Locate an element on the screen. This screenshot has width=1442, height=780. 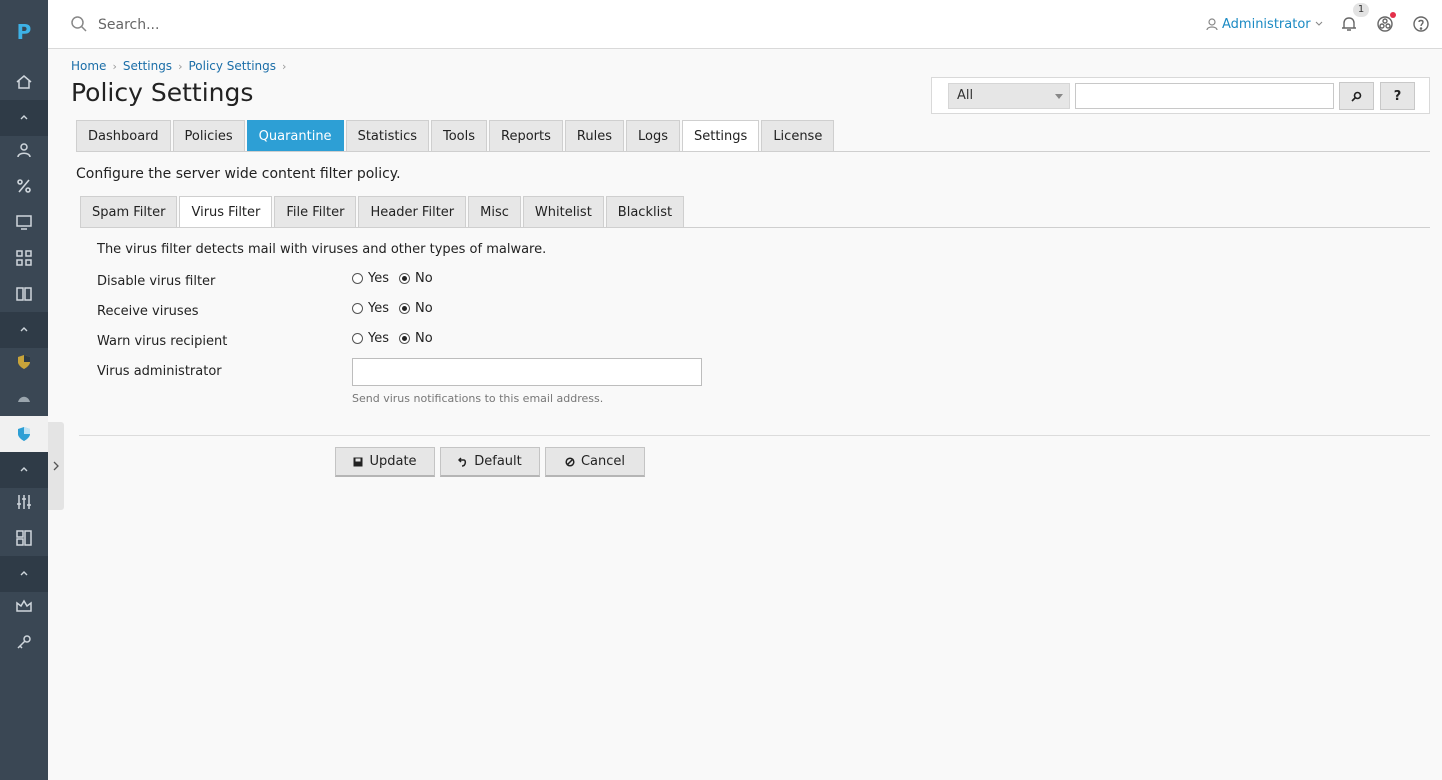
monitor-icon is located at coordinates (24, 222).